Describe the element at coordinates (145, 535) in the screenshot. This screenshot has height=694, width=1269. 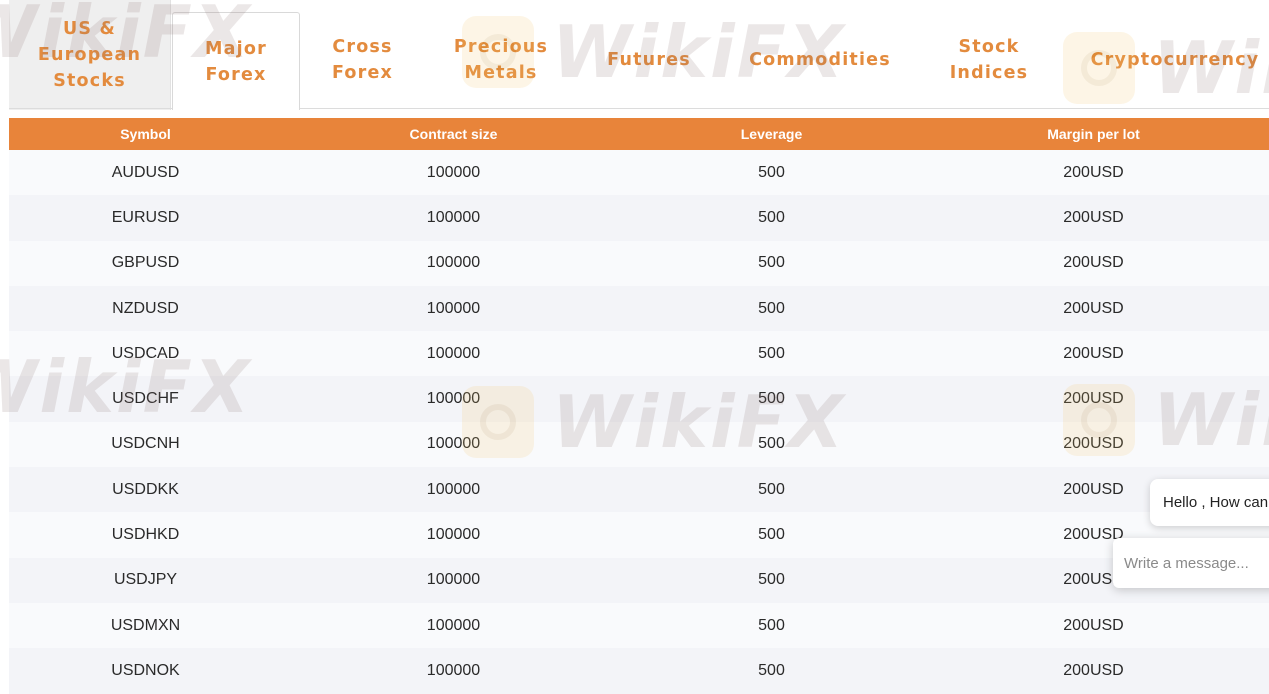
I see `cell-symbol: USDHKD` at that location.